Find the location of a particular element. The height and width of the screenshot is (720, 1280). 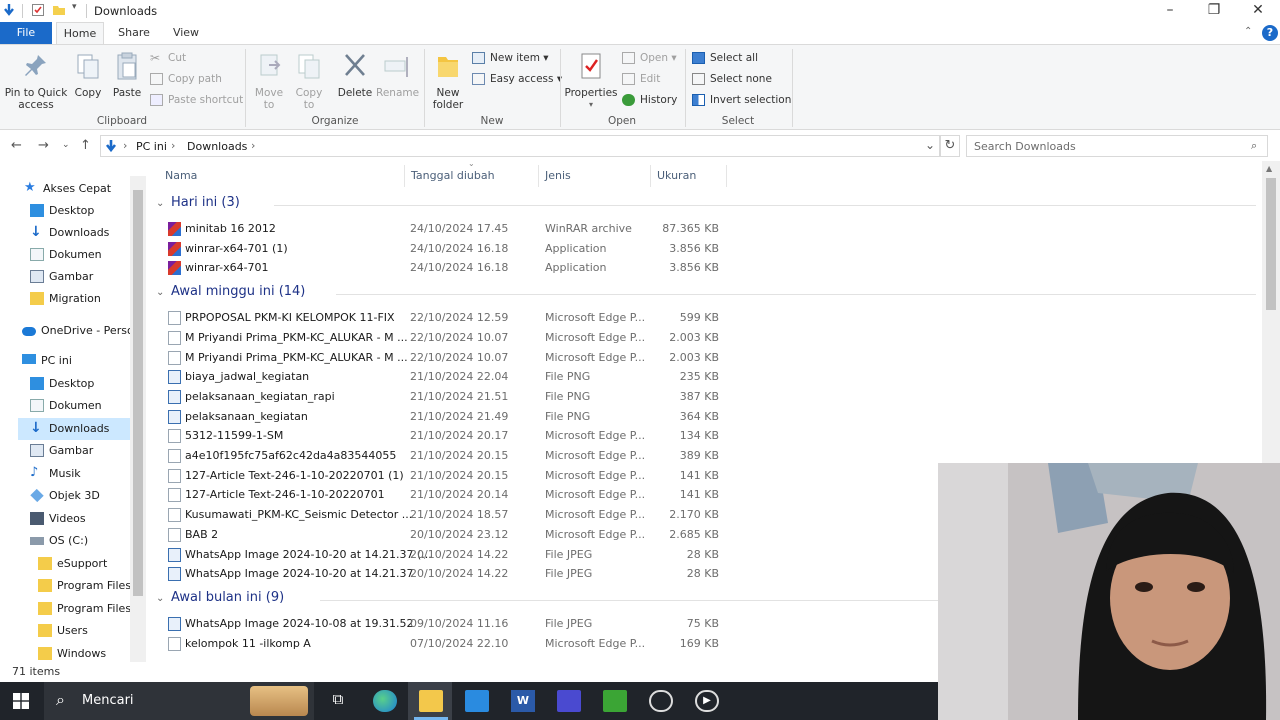

rename-label: Rename is located at coordinates (398, 93).